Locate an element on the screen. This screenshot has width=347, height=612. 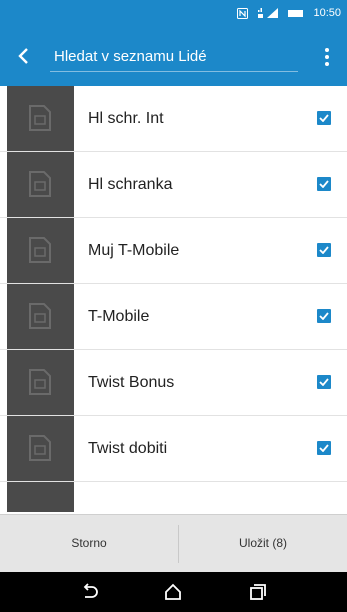
back-arrow-icon is located at coordinates (24, 59).